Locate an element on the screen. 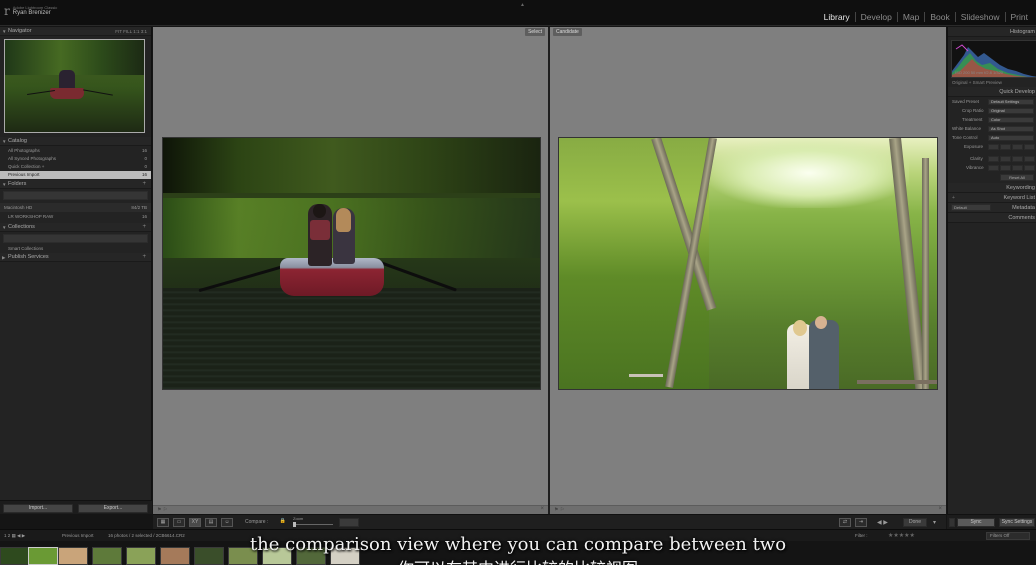  lock-icon: 🔒 is located at coordinates (283, 522).